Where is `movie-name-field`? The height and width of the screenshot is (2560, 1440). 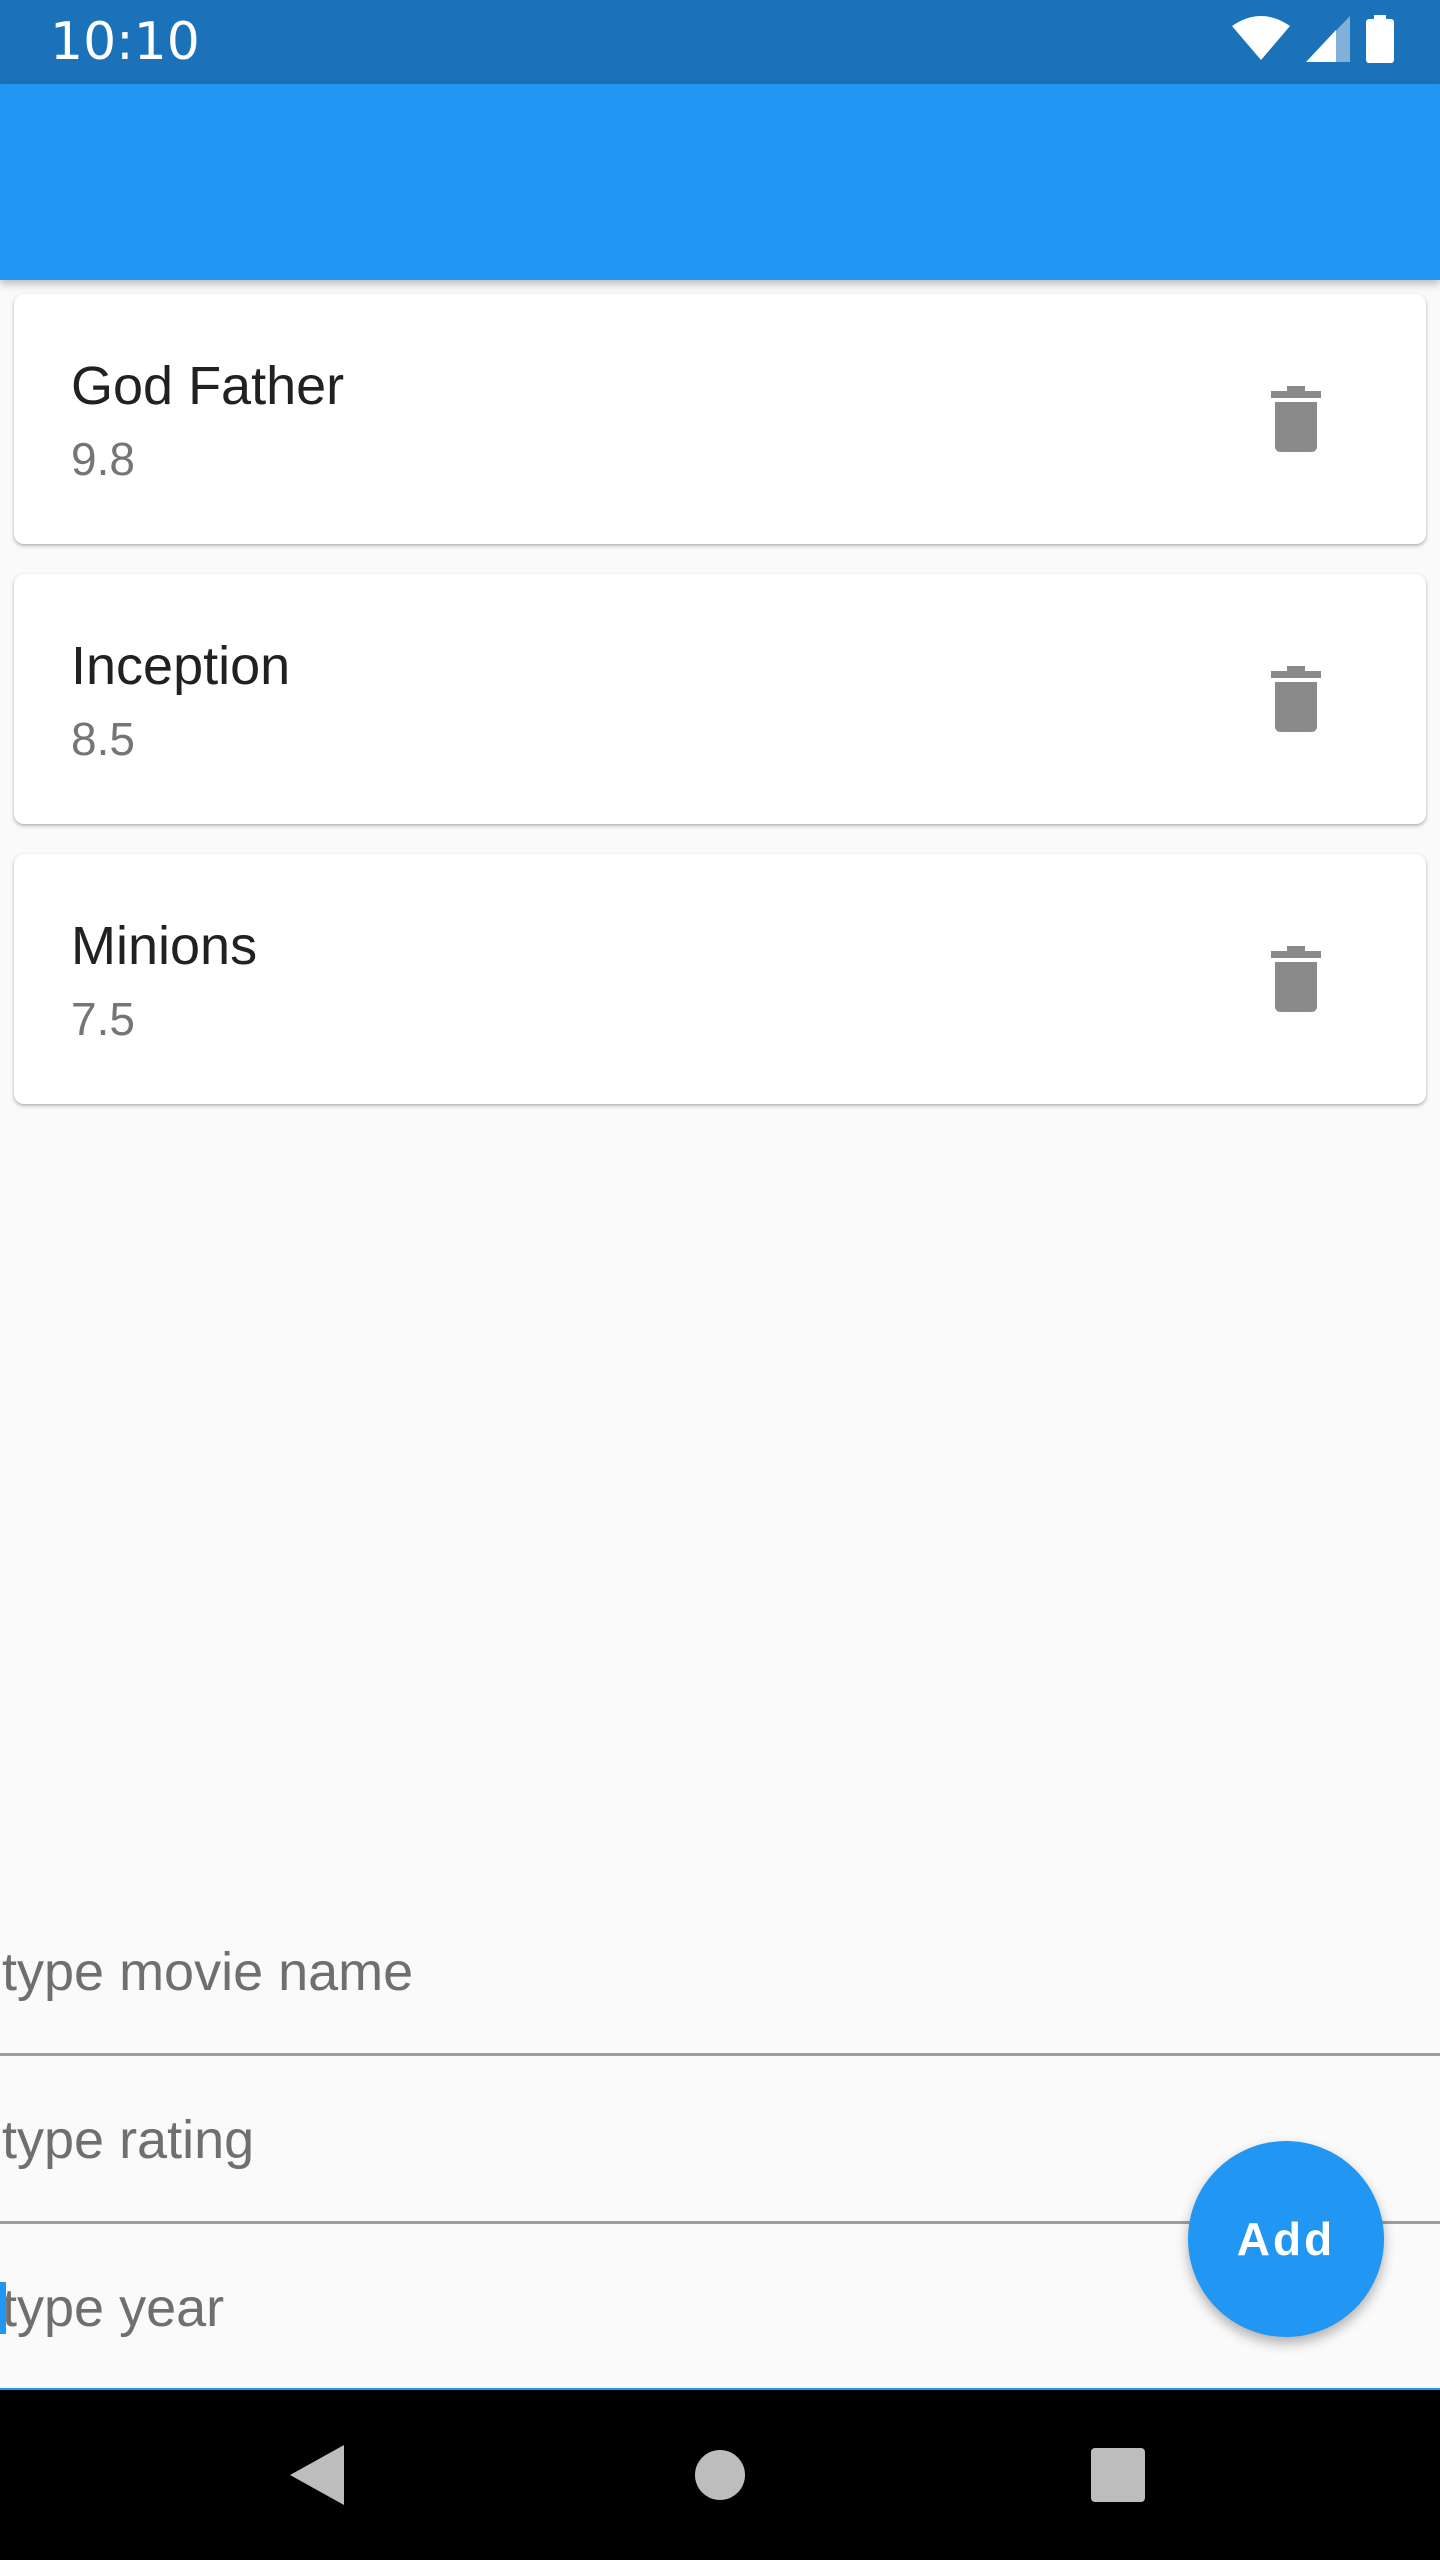
movie-name-field is located at coordinates (720, 1973).